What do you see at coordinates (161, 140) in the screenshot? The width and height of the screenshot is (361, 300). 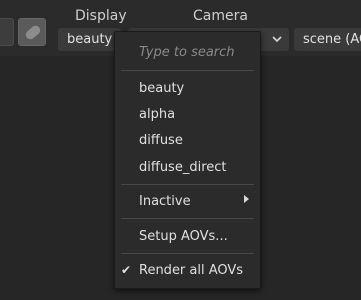 I see `menu-item-diffuse: diffuse` at bounding box center [161, 140].